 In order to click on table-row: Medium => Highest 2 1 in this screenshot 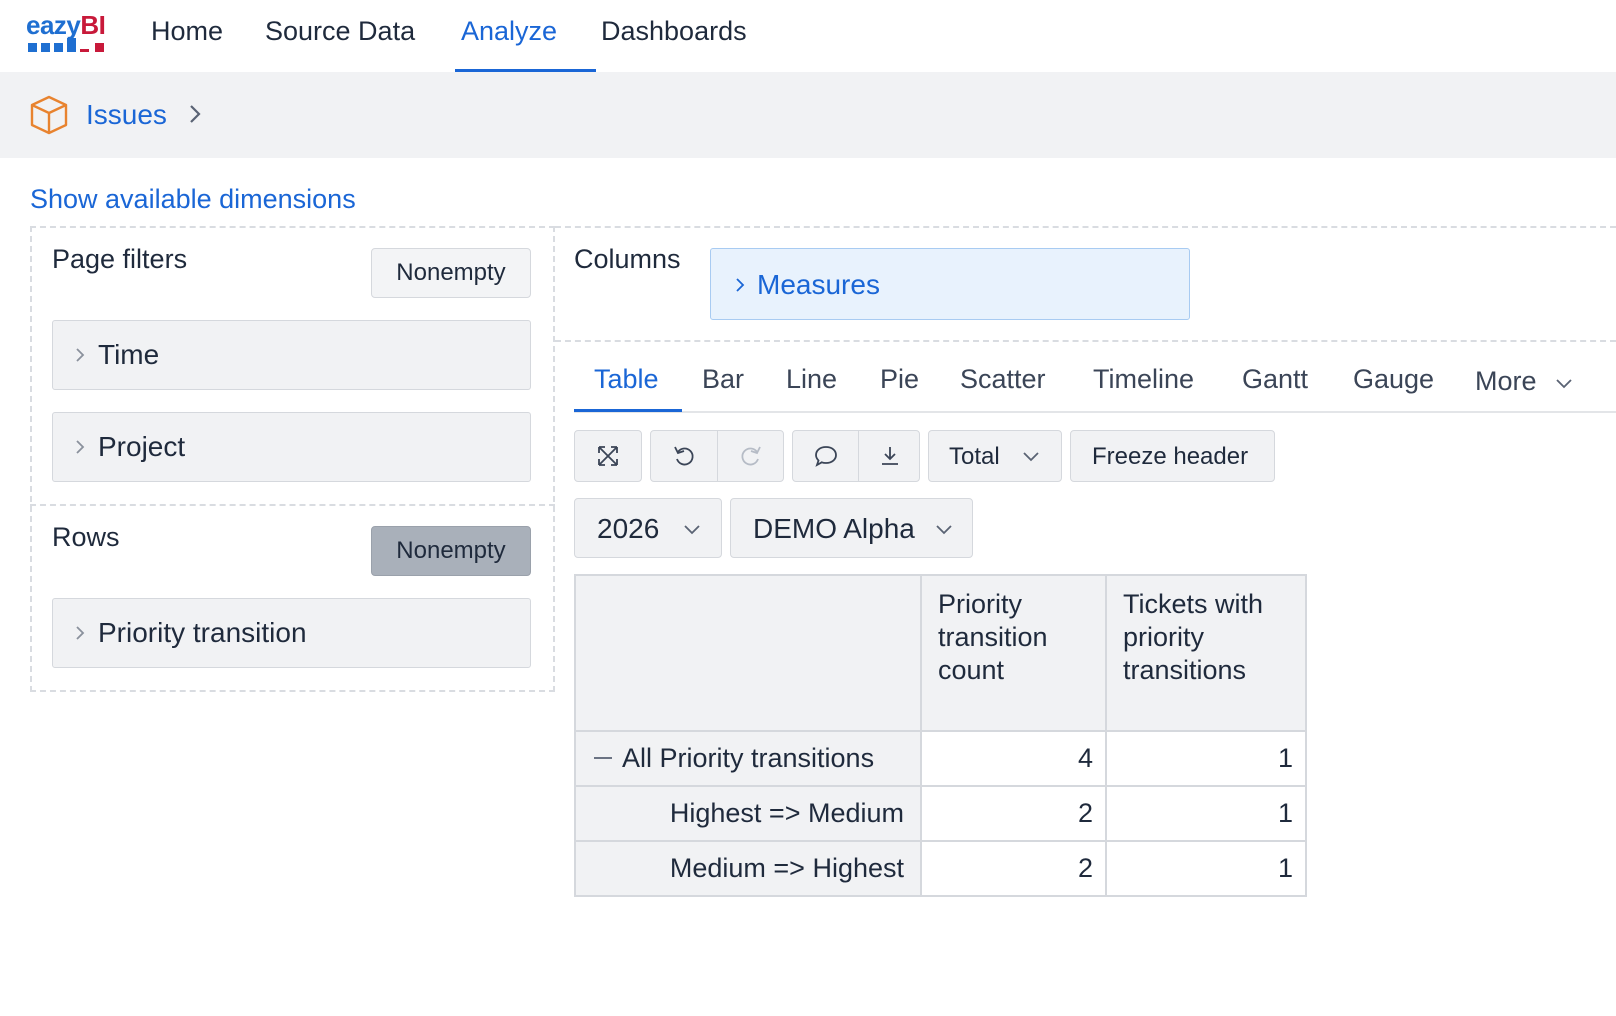, I will do `click(940, 868)`.